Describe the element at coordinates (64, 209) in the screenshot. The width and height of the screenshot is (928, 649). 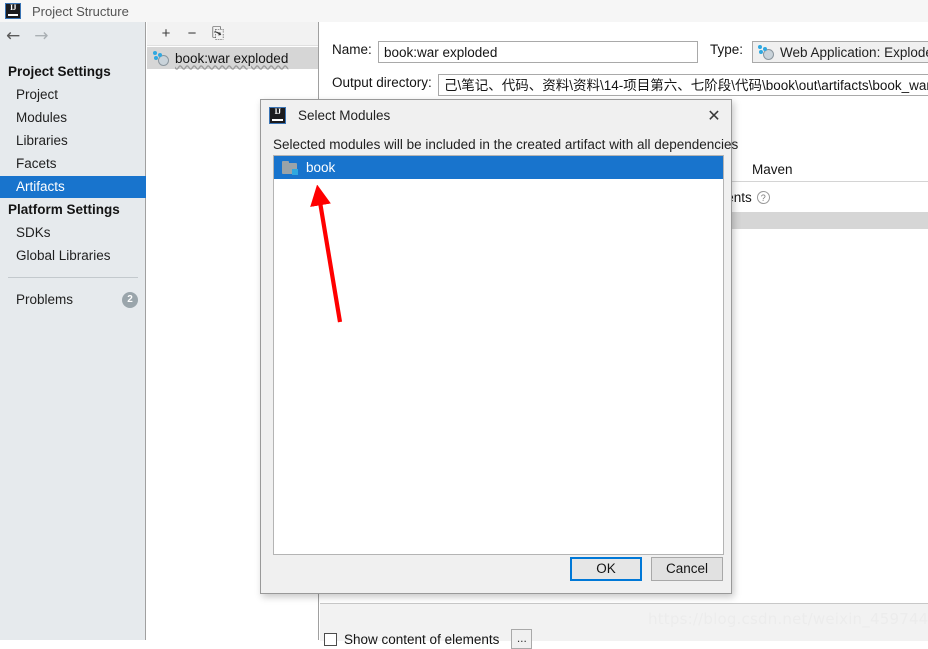
I see `sidebar-heading-platform-settings: Platform Settings` at that location.